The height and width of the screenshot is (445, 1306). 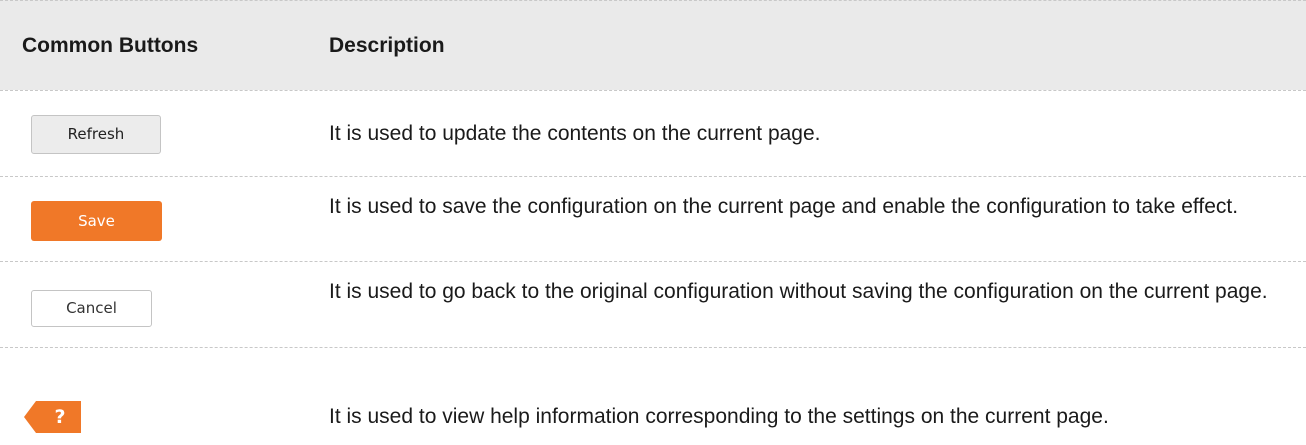 I want to click on cancel-button: Cancel, so click(x=91, y=308).